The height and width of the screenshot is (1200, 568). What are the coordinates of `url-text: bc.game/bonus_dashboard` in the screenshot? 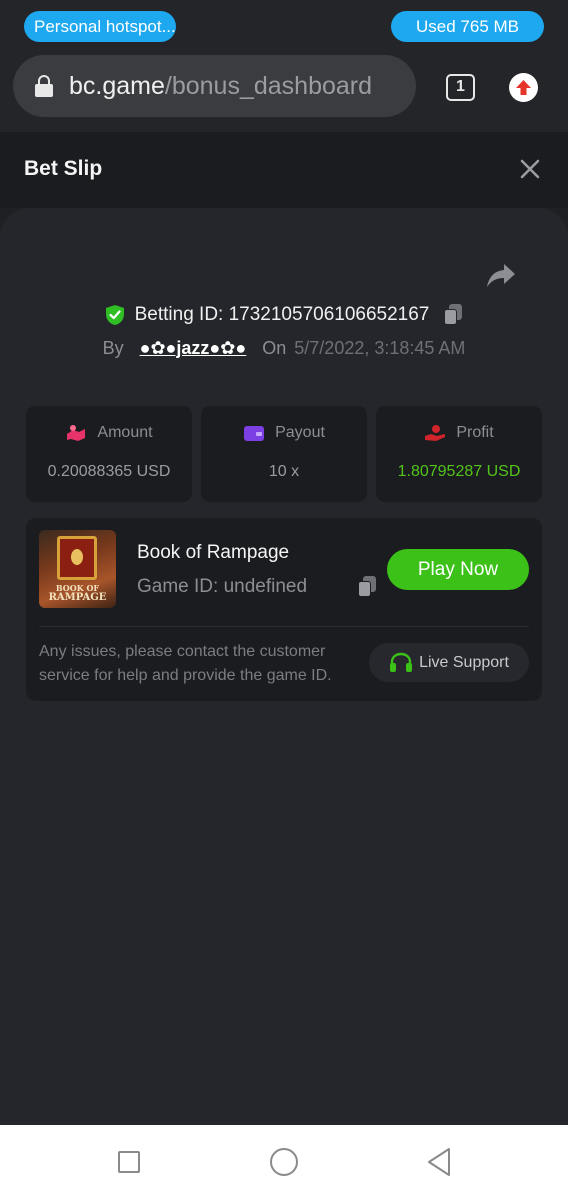 It's located at (220, 86).